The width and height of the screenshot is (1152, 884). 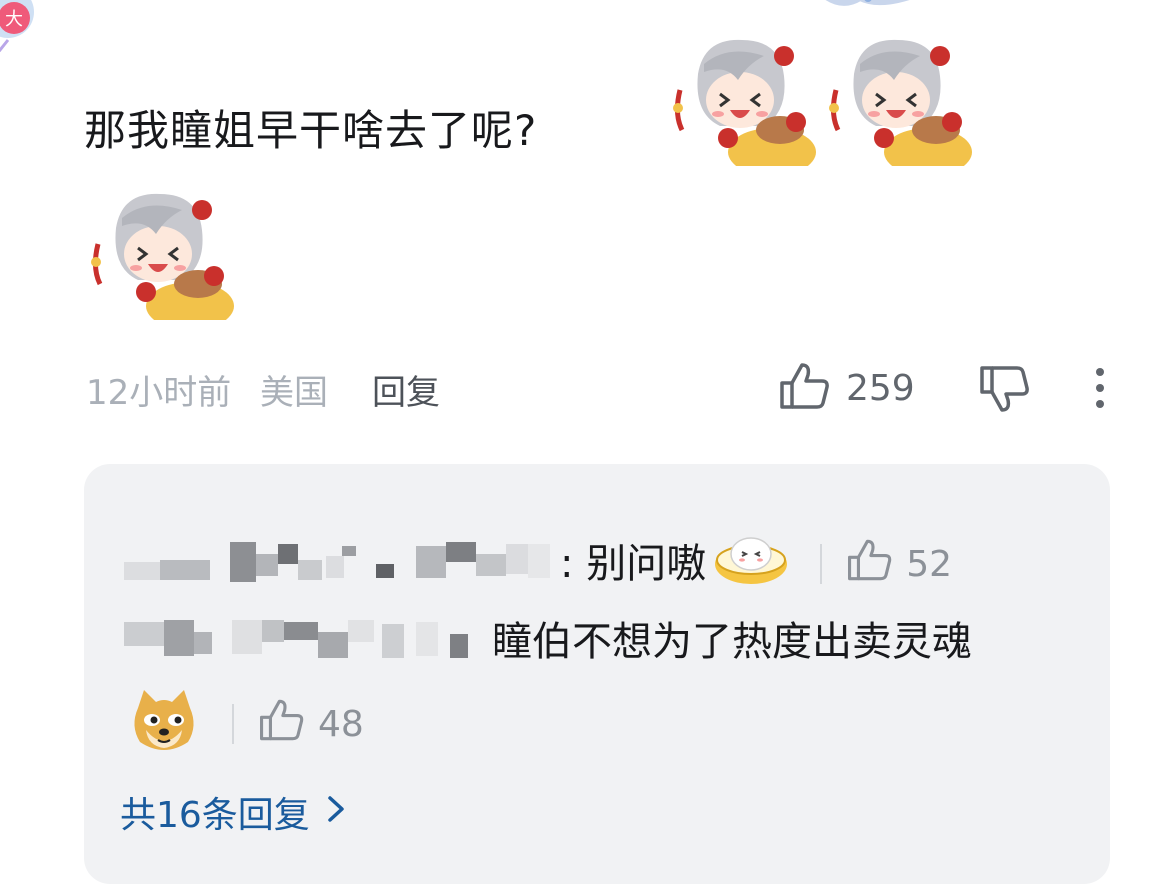 What do you see at coordinates (215, 815) in the screenshot?
I see `view-more-label: 共16条回复` at bounding box center [215, 815].